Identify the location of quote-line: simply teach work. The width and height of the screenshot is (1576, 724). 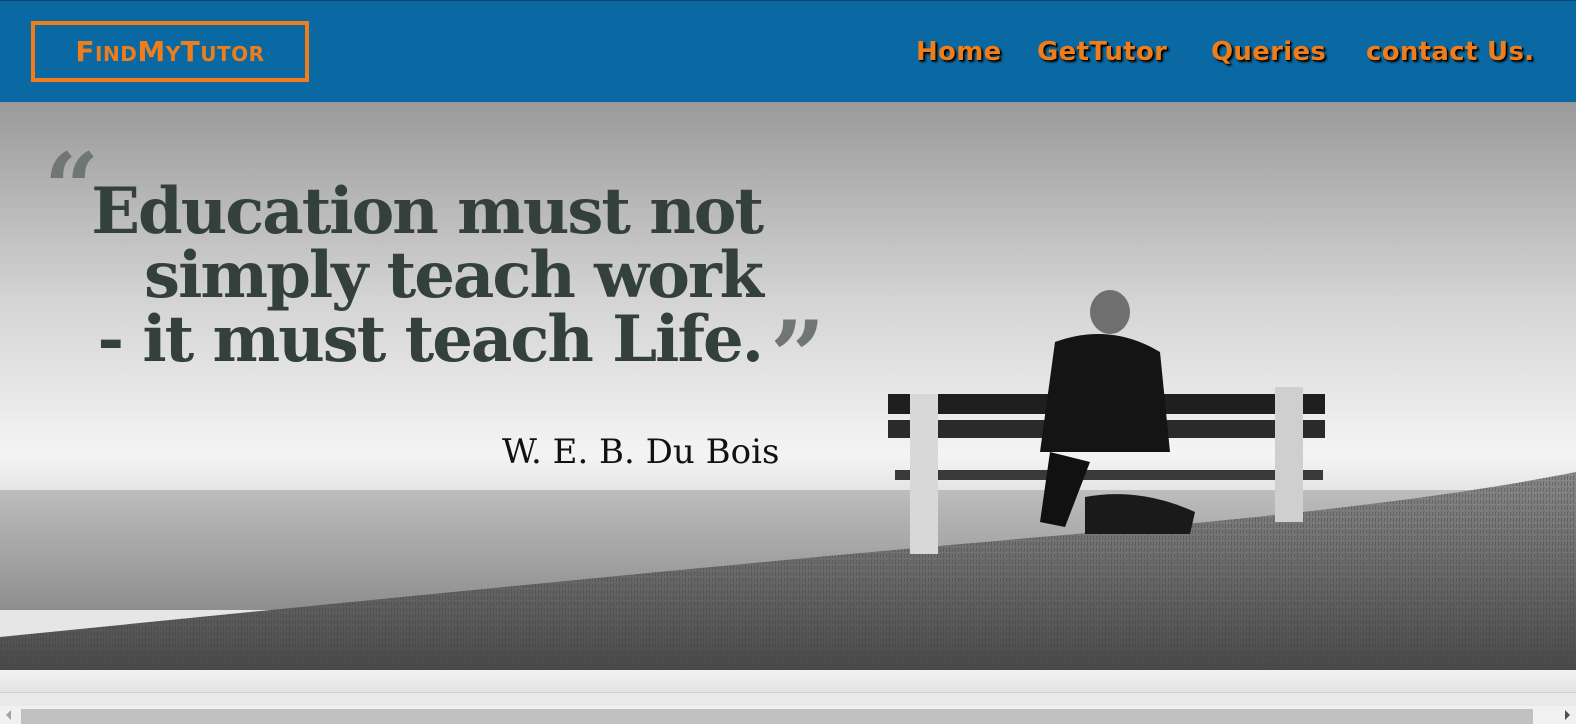
(454, 275).